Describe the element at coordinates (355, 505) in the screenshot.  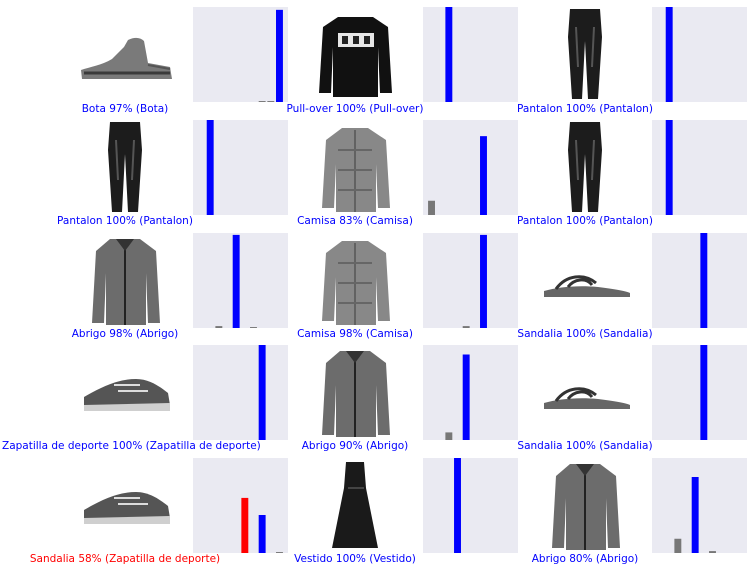
I see `sample-image-dress` at that location.